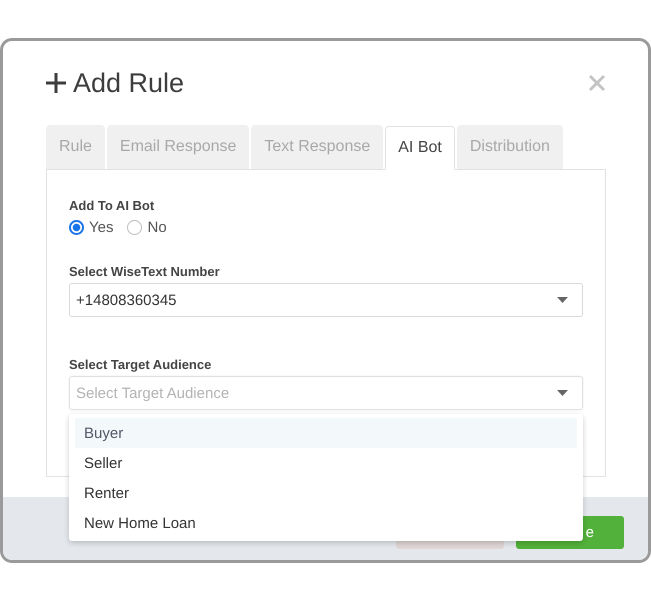 The image size is (651, 600). Describe the element at coordinates (326, 463) in the screenshot. I see `dropdown-option: Seller` at that location.